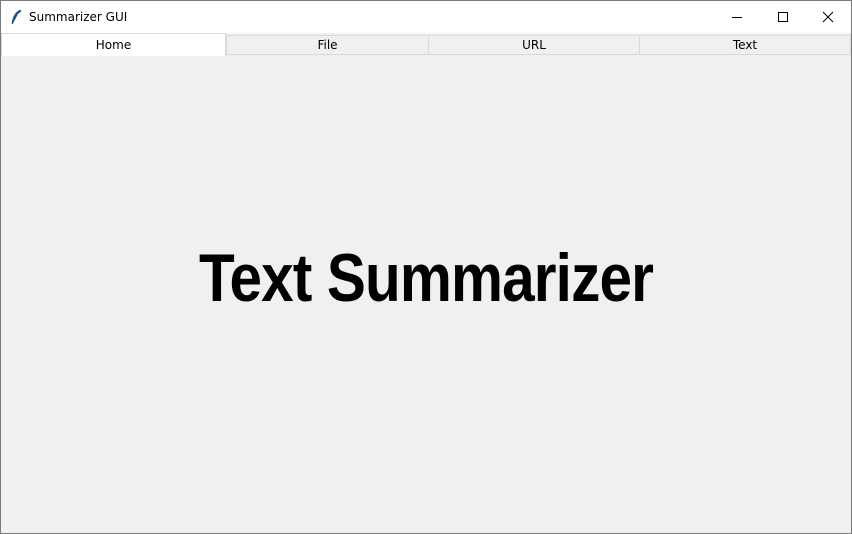 This screenshot has width=852, height=534. I want to click on window-title: Summarizer GUI, so click(78, 17).